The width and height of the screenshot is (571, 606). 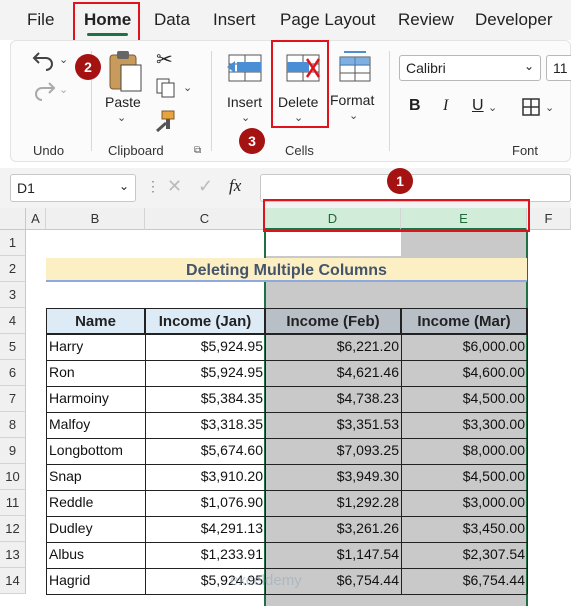 I want to click on format-painter-icon, so click(x=166, y=121).